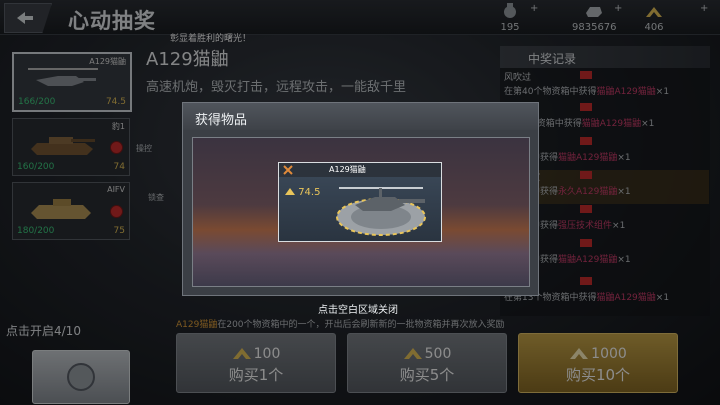  I want to click on reward-item-card: A129猫鼬 74.5, so click(360, 202).